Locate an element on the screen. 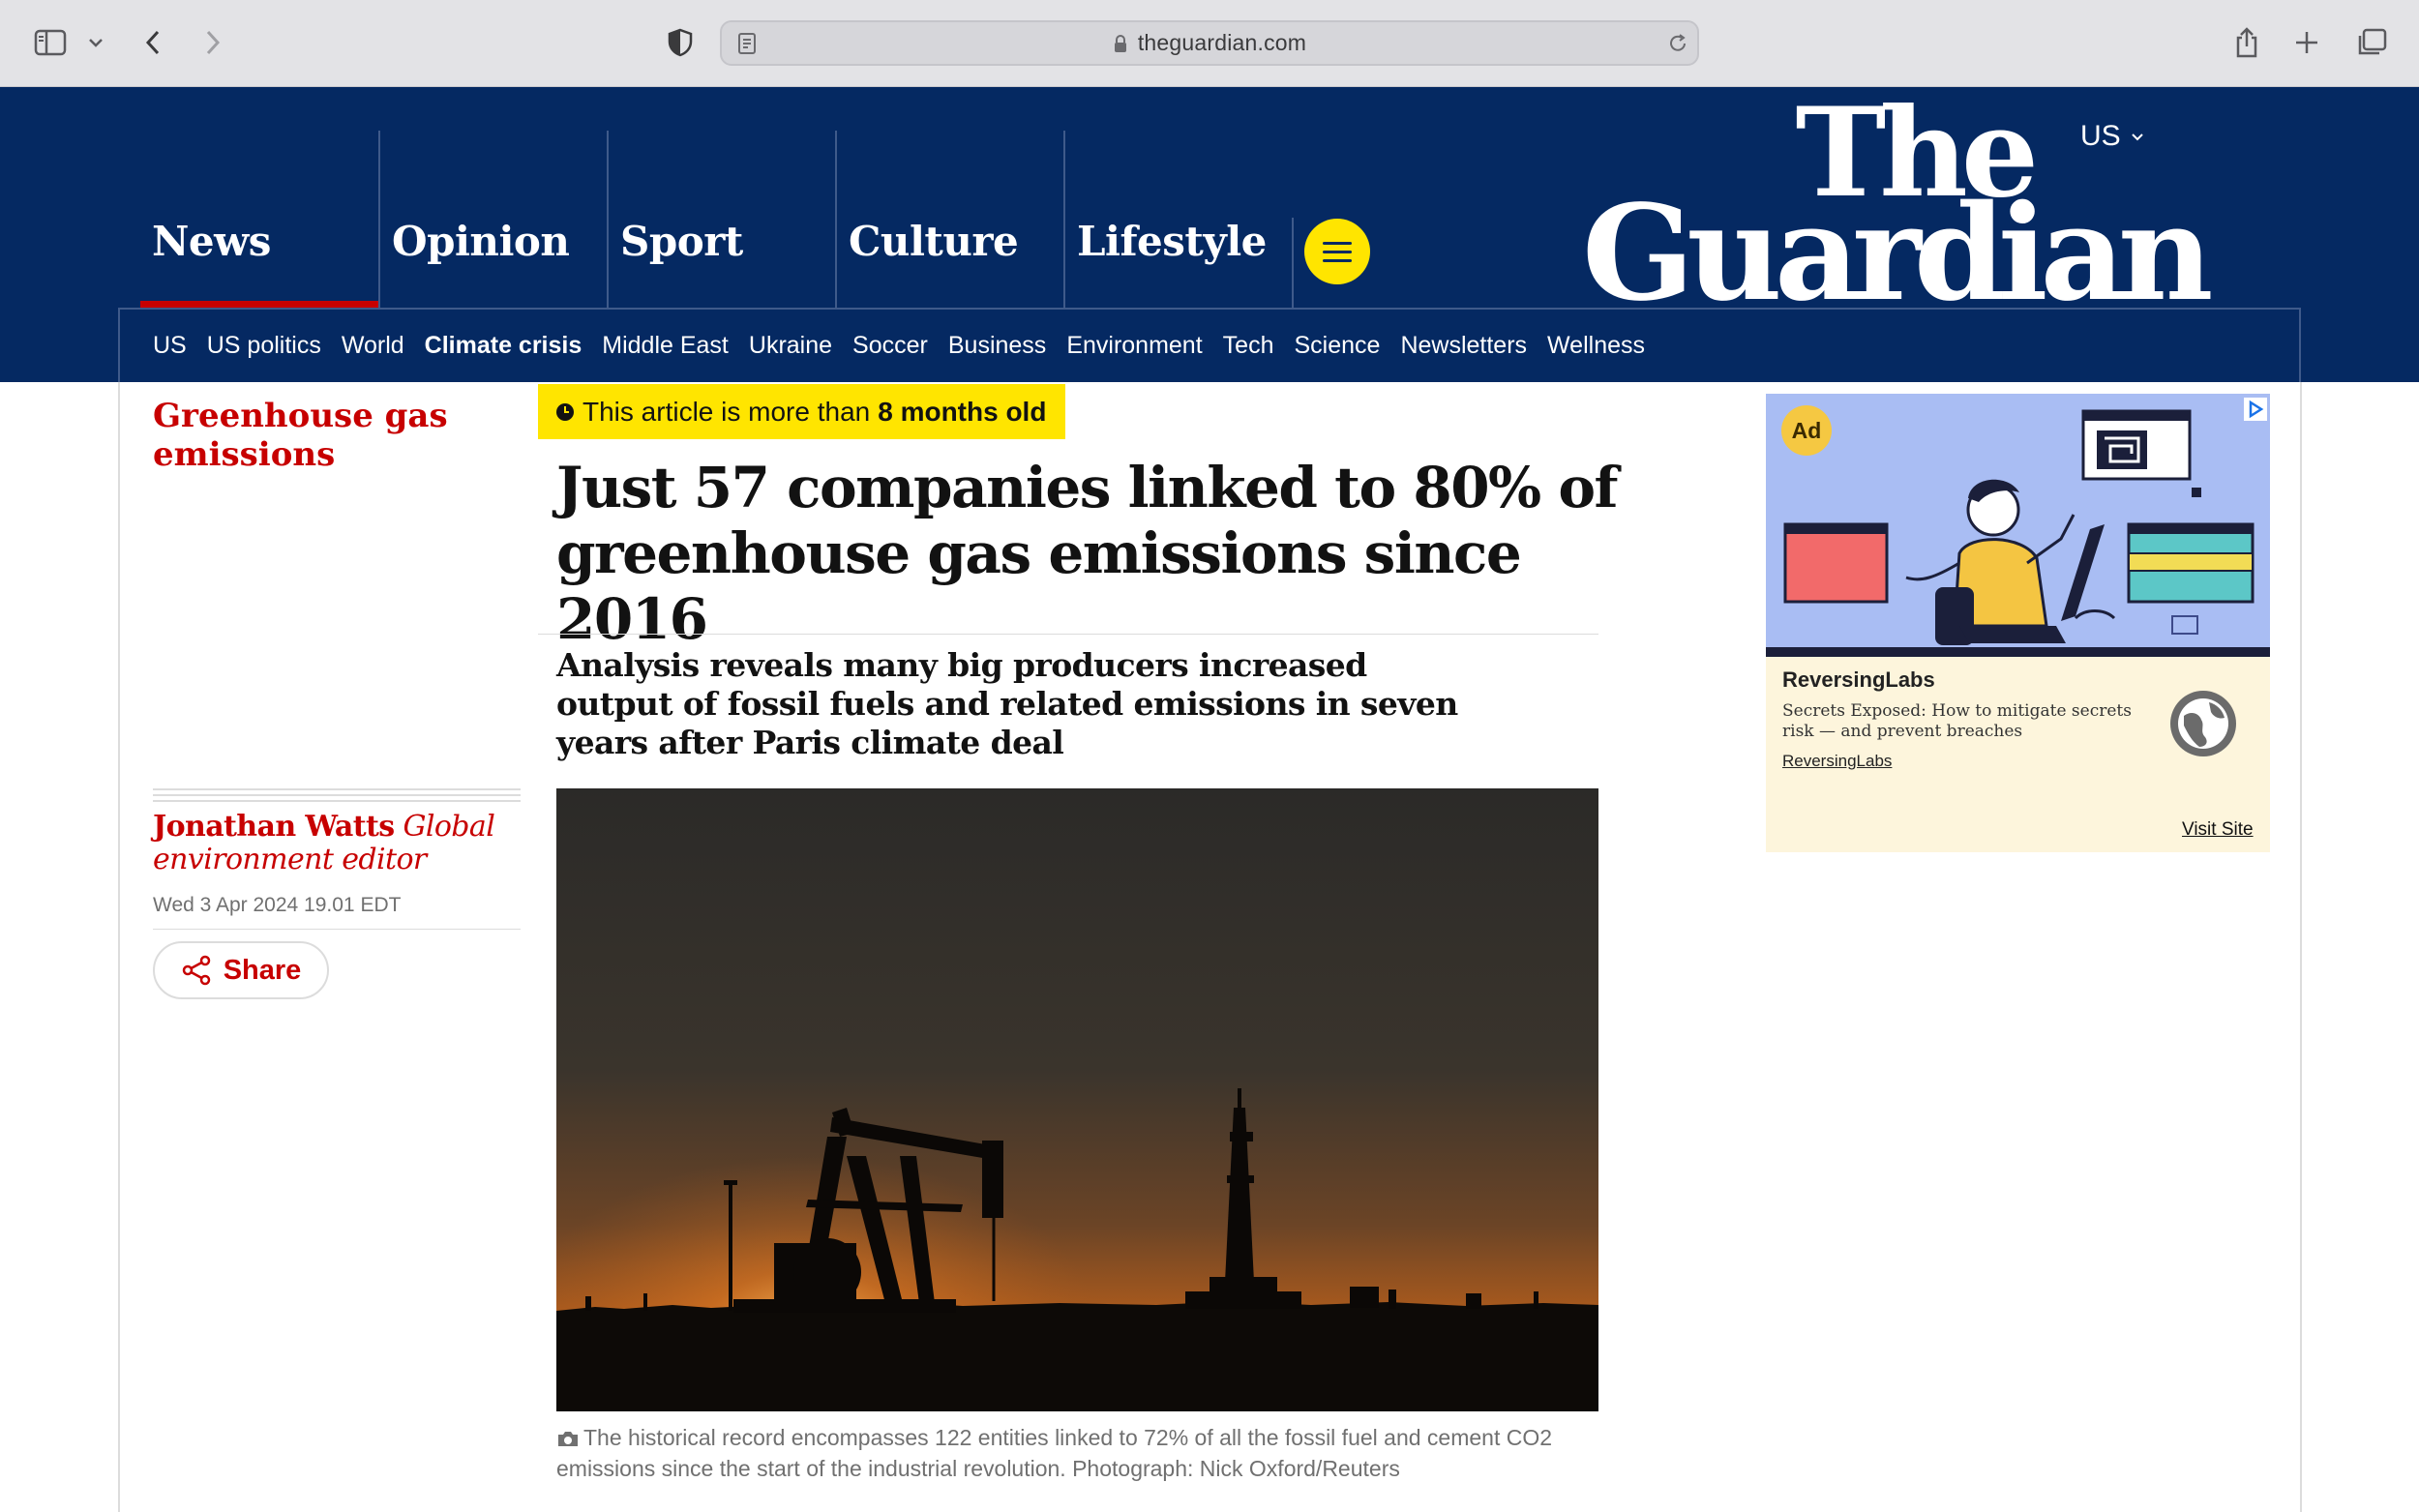 This screenshot has height=1512, width=2419. sidebar-toggle-icon is located at coordinates (51, 42).